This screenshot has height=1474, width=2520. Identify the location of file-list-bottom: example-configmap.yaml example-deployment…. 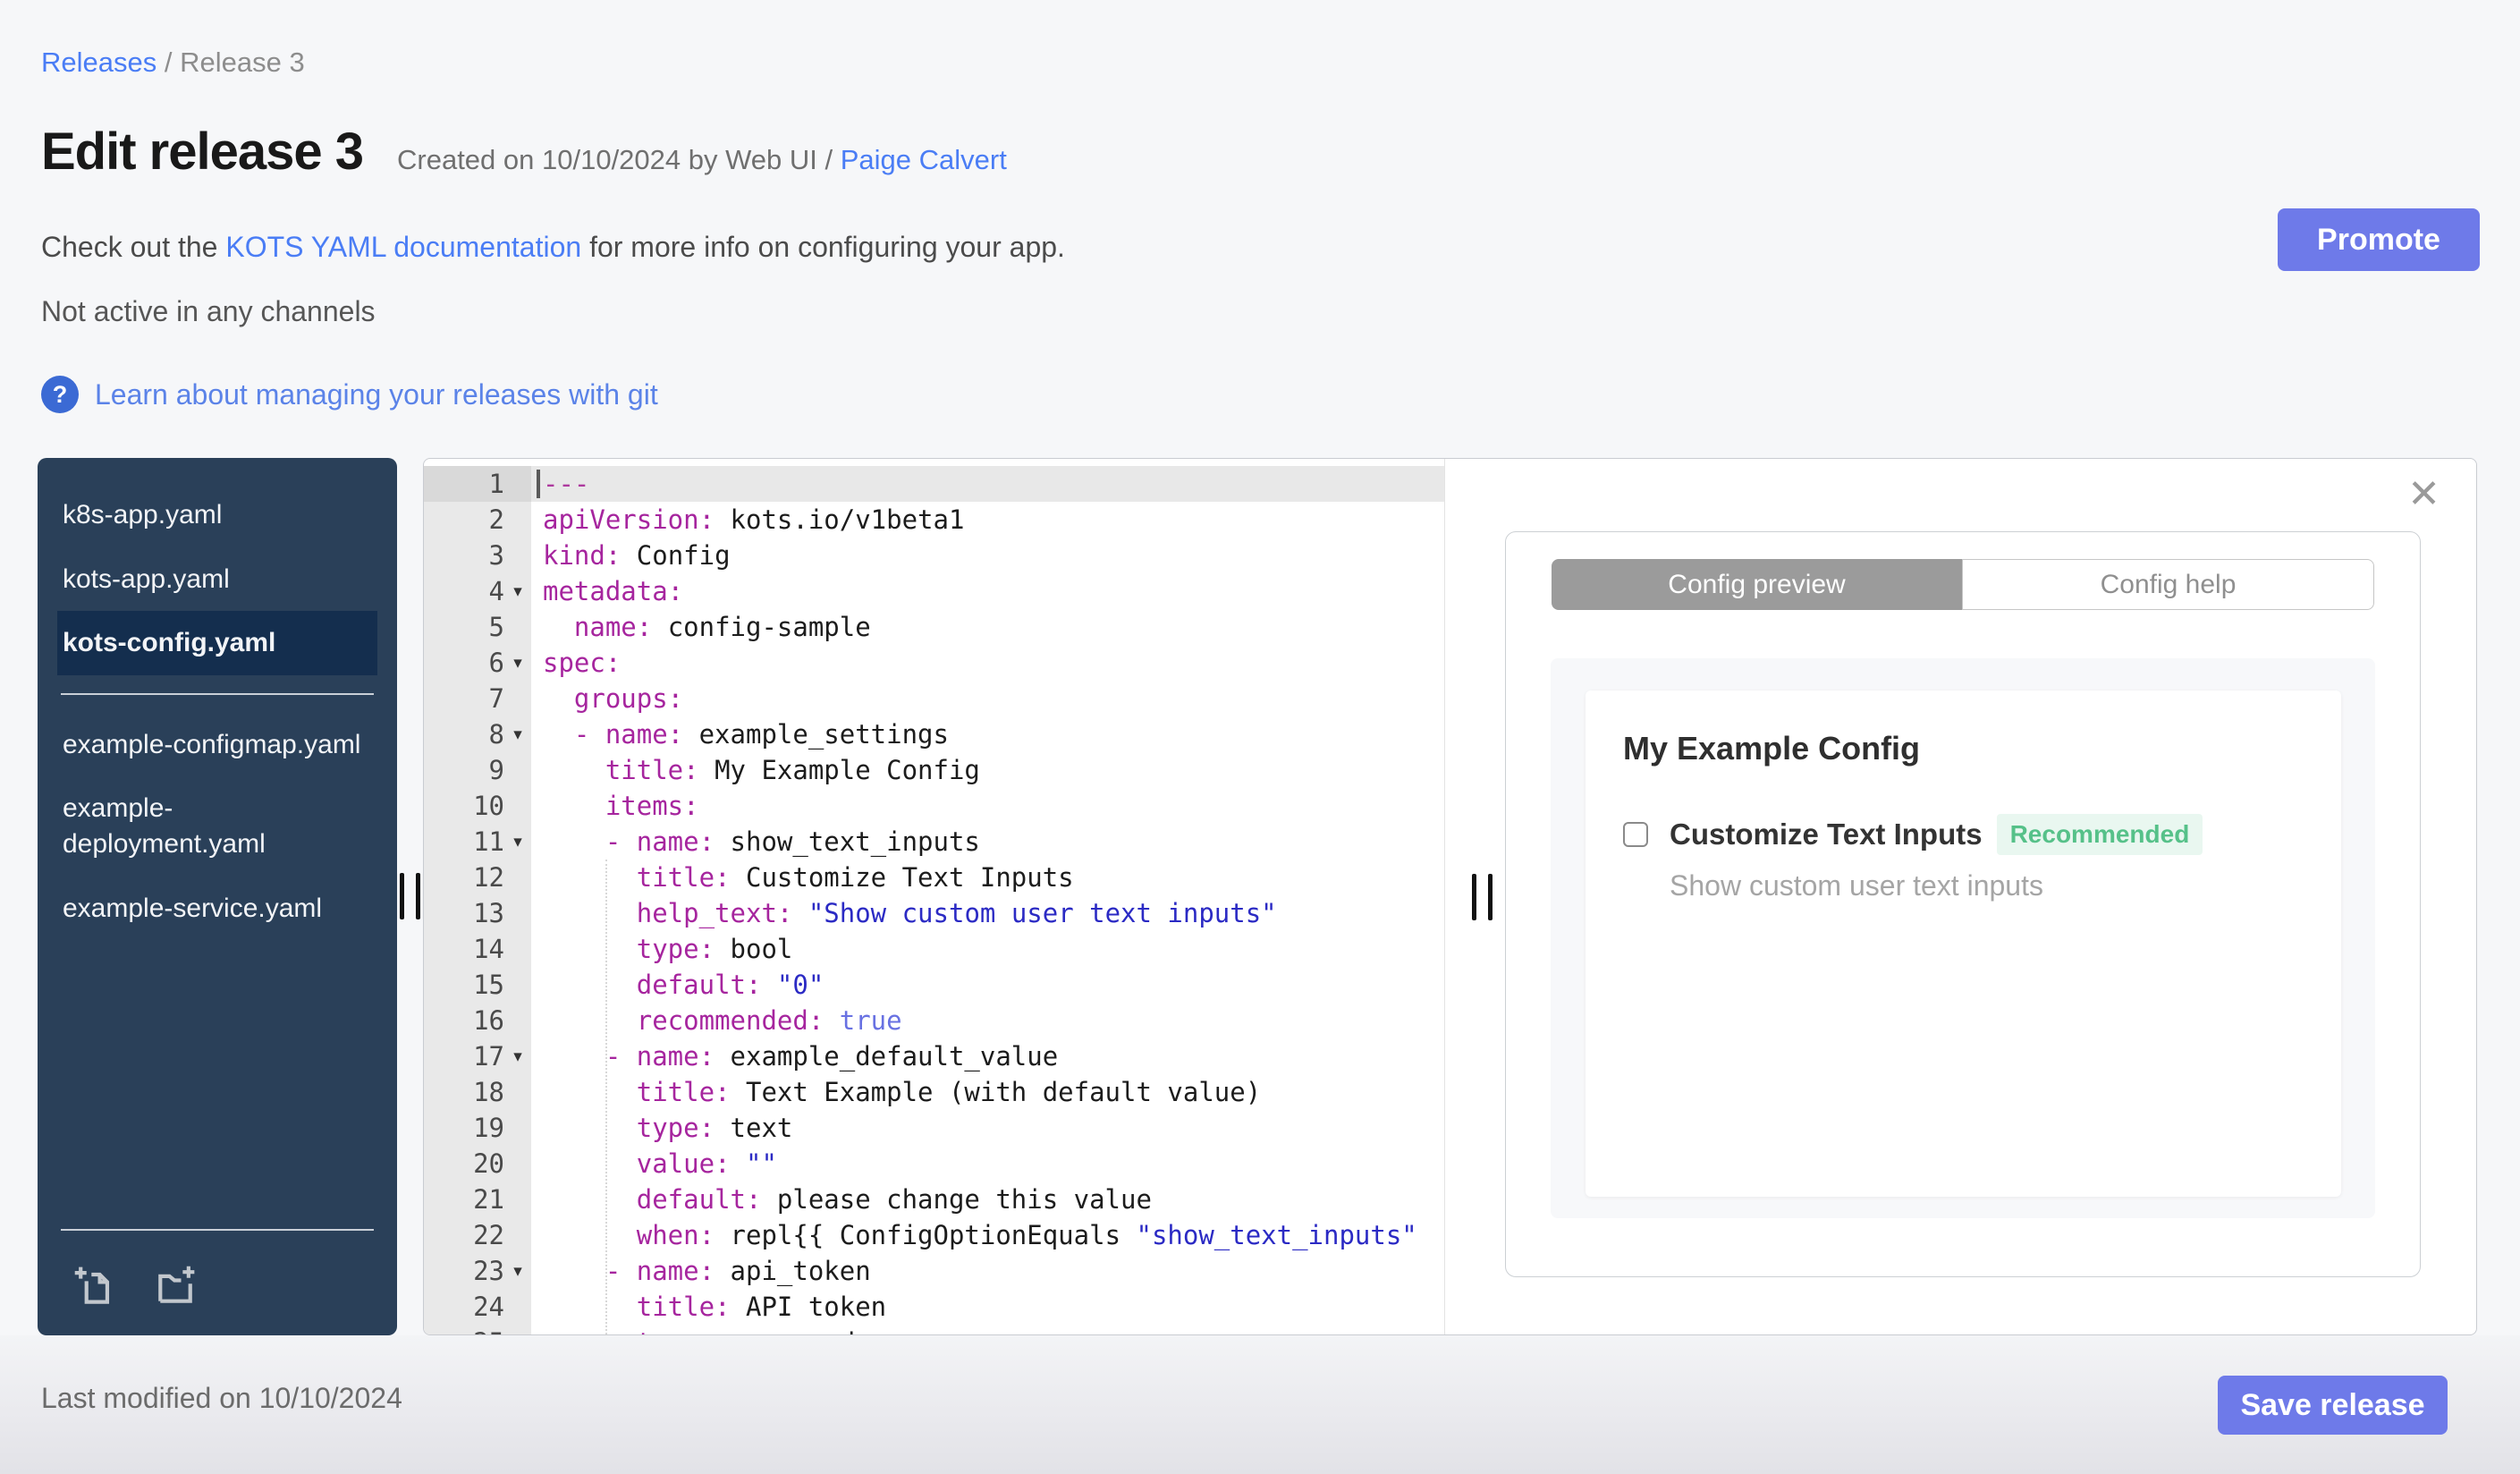
(217, 826).